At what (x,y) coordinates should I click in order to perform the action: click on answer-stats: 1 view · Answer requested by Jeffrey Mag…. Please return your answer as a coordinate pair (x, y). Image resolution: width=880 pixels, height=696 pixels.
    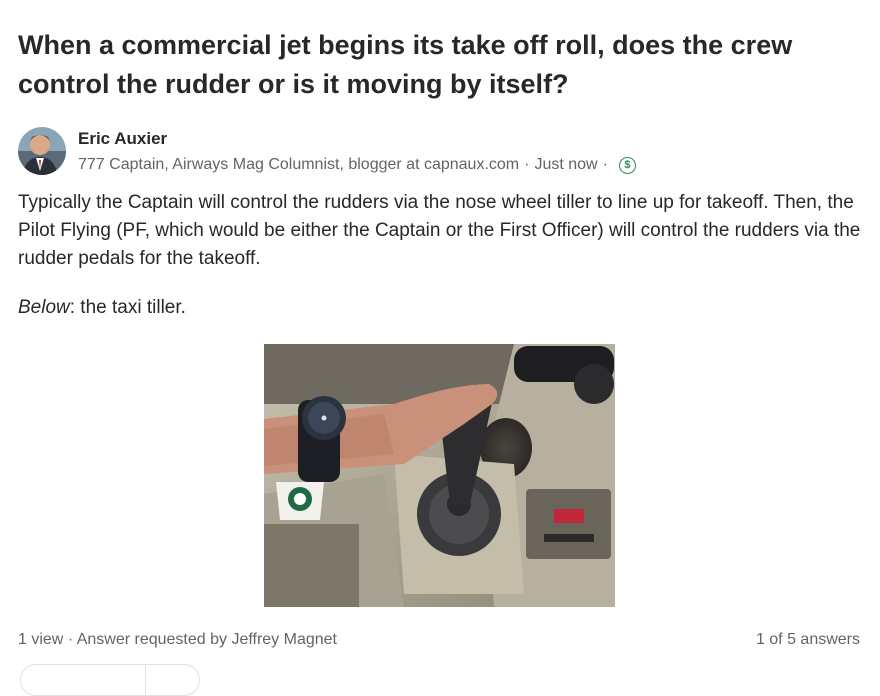
    Looking at the image, I should click on (177, 640).